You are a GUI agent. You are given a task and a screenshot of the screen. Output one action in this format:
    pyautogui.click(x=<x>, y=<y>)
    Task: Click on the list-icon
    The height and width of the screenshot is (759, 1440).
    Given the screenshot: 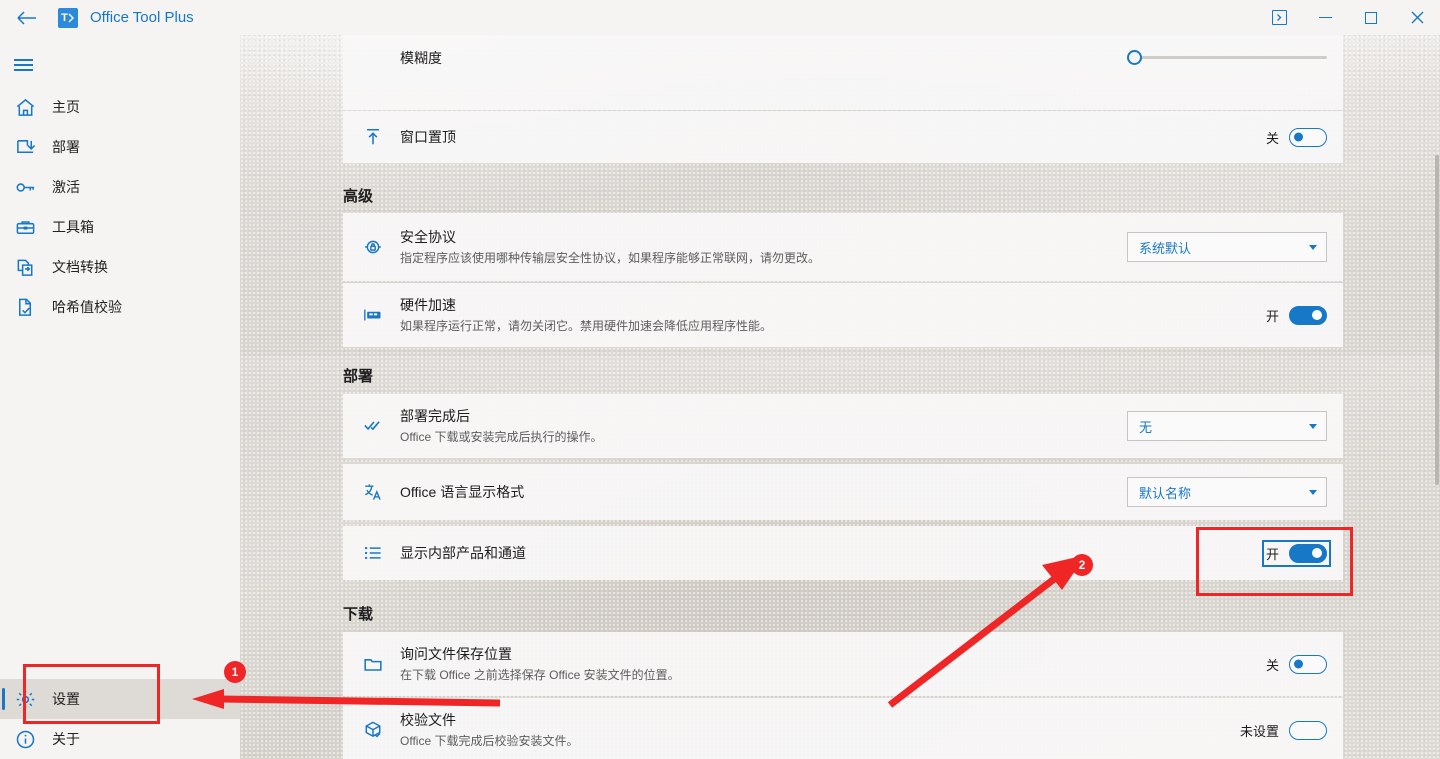 What is the action you would take?
    pyautogui.click(x=373, y=553)
    